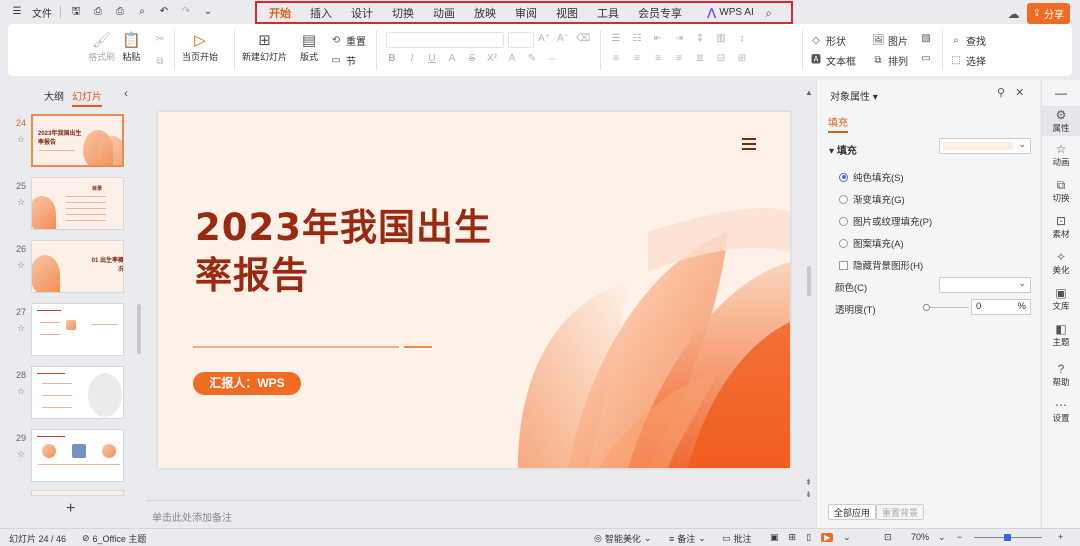 The image size is (1080, 546). Describe the element at coordinates (1048, 13) in the screenshot. I see `share-button: ⇪ 分享` at that location.